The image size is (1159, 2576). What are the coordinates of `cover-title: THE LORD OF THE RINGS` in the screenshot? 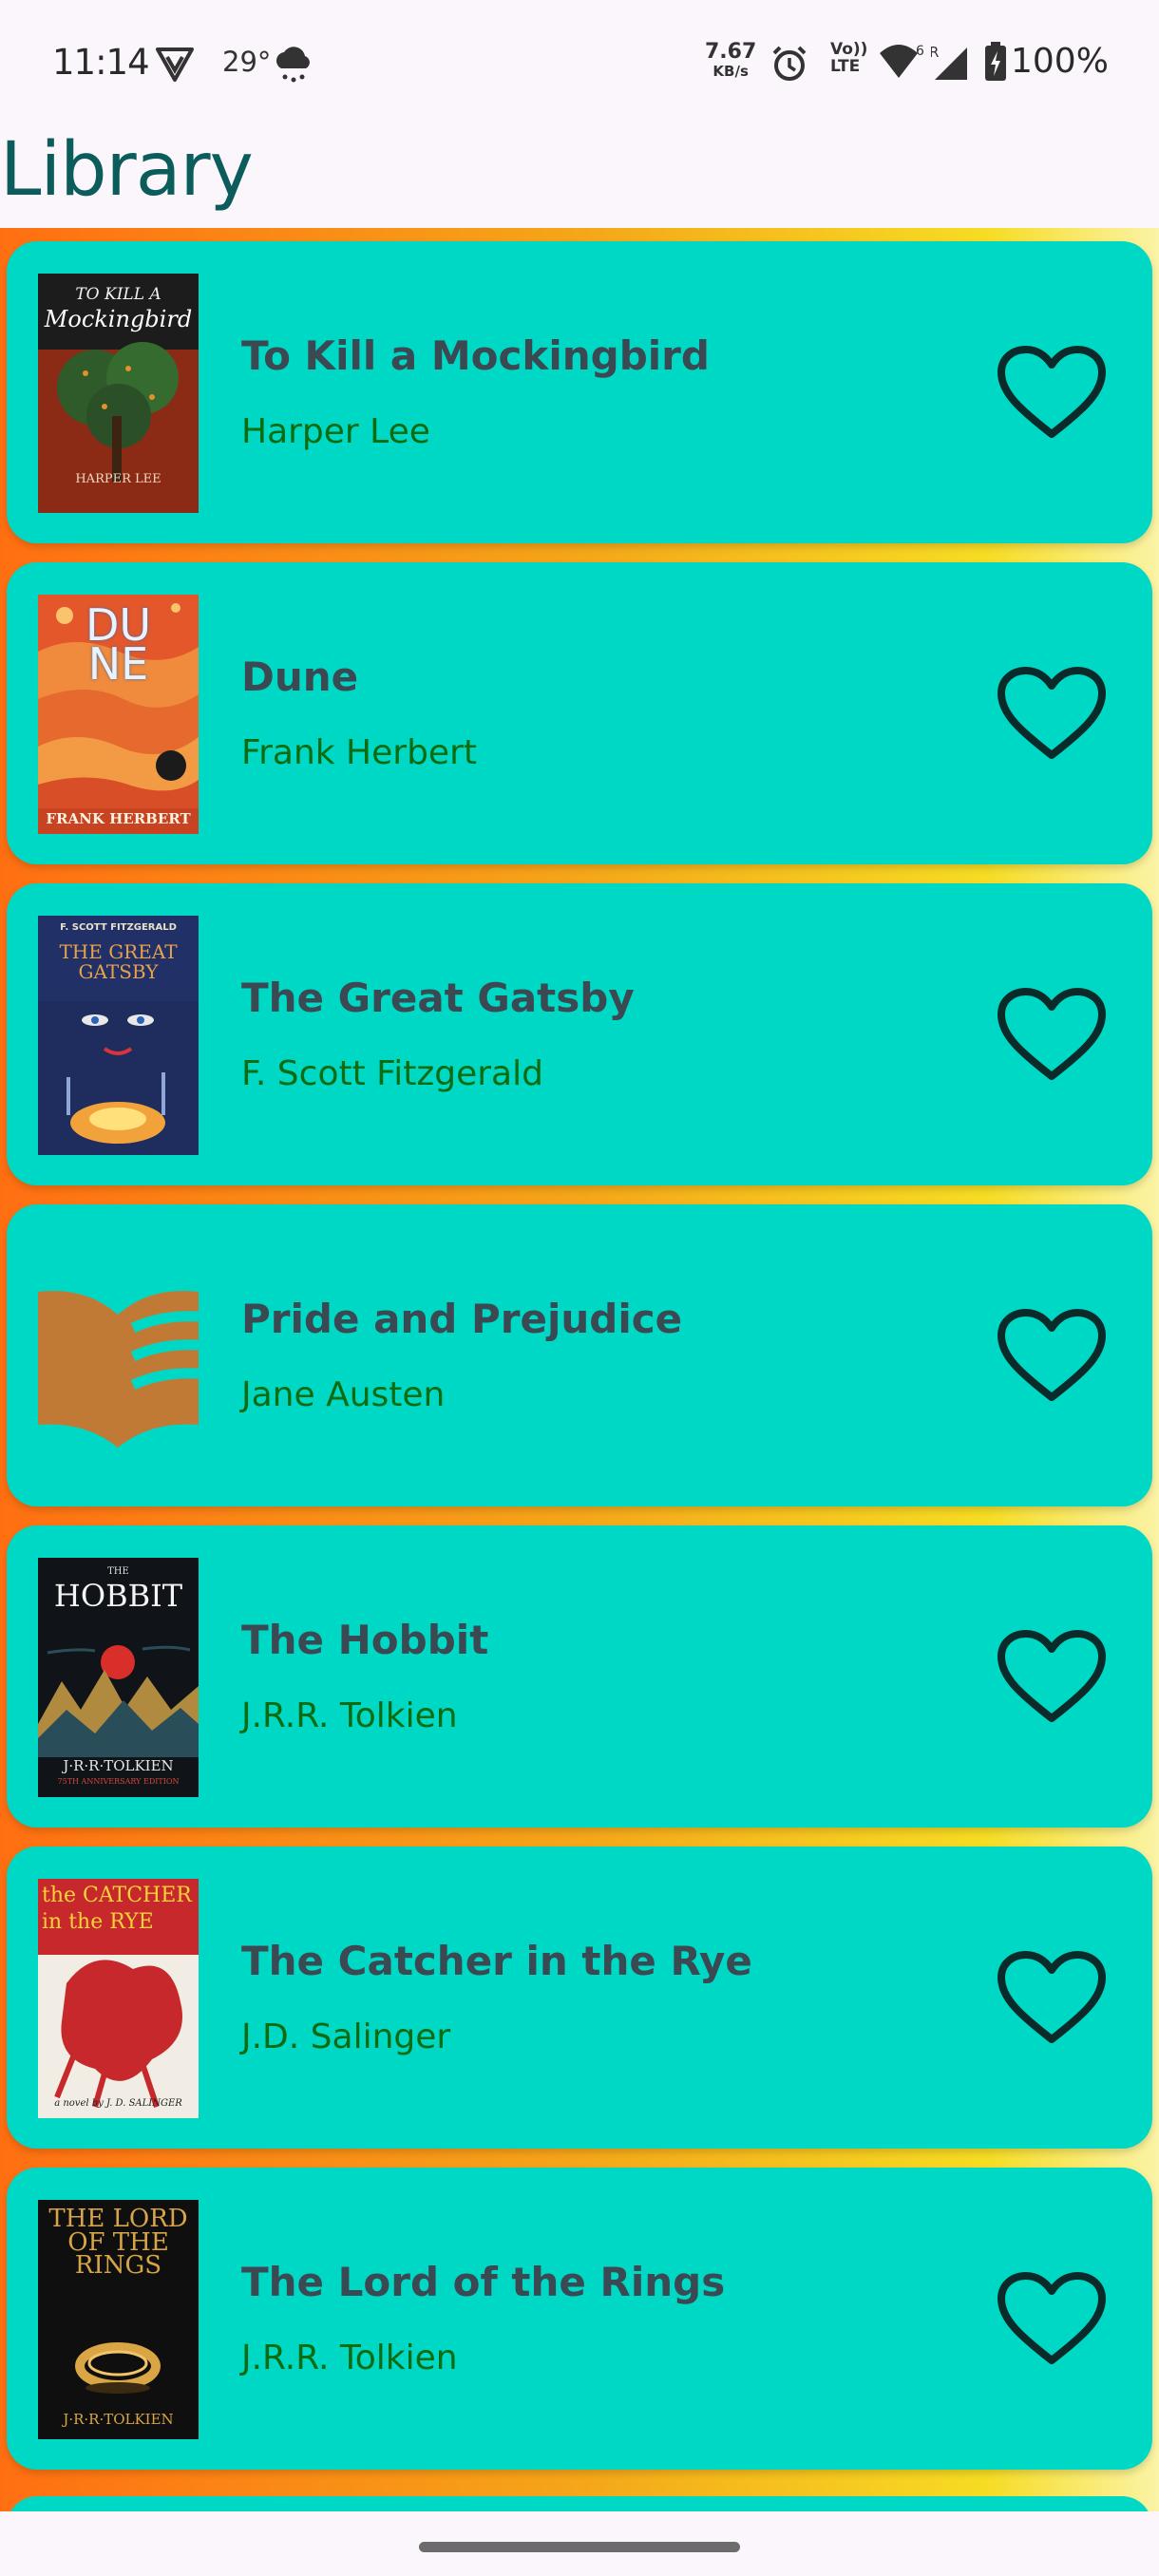 It's located at (118, 2243).